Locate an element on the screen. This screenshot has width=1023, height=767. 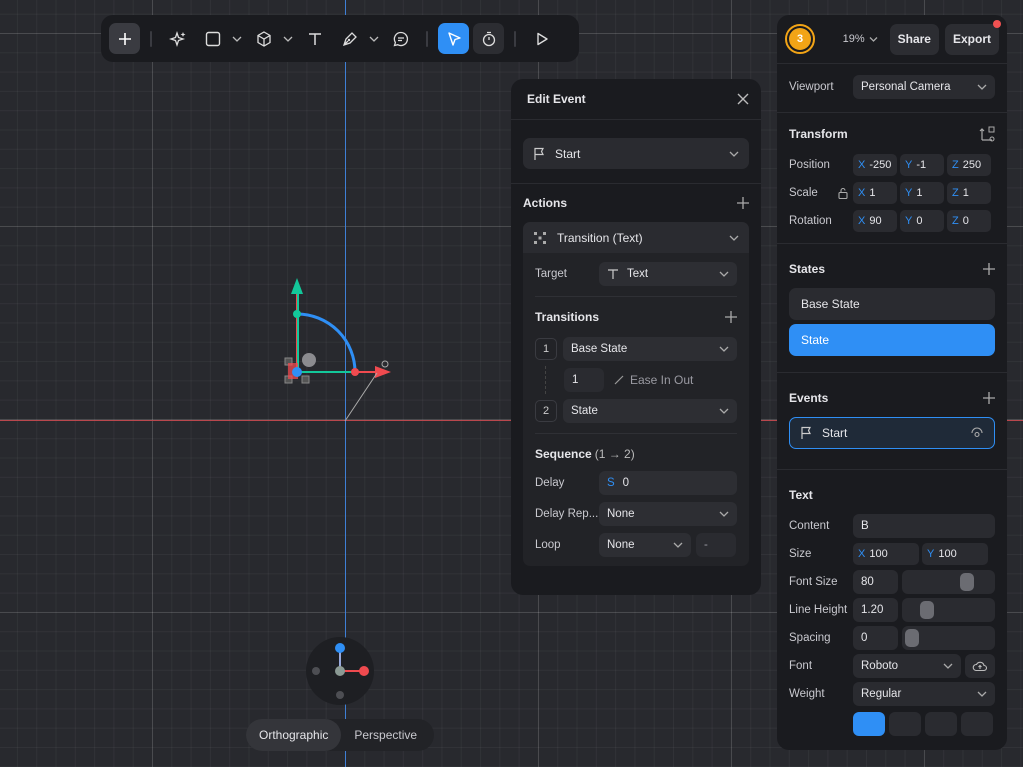
cloud-upload-icon is located at coordinates (980, 666).